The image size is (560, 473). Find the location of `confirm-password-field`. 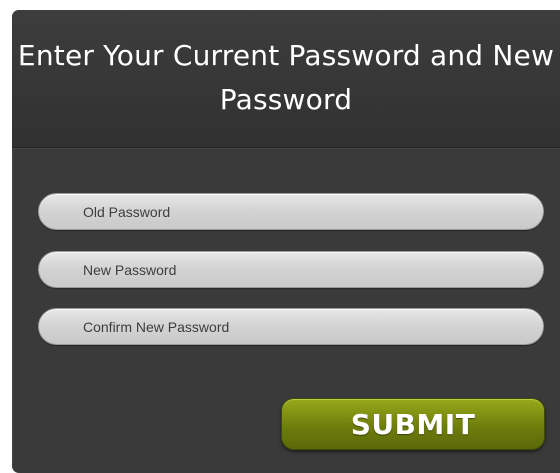

confirm-password-field is located at coordinates (291, 326).